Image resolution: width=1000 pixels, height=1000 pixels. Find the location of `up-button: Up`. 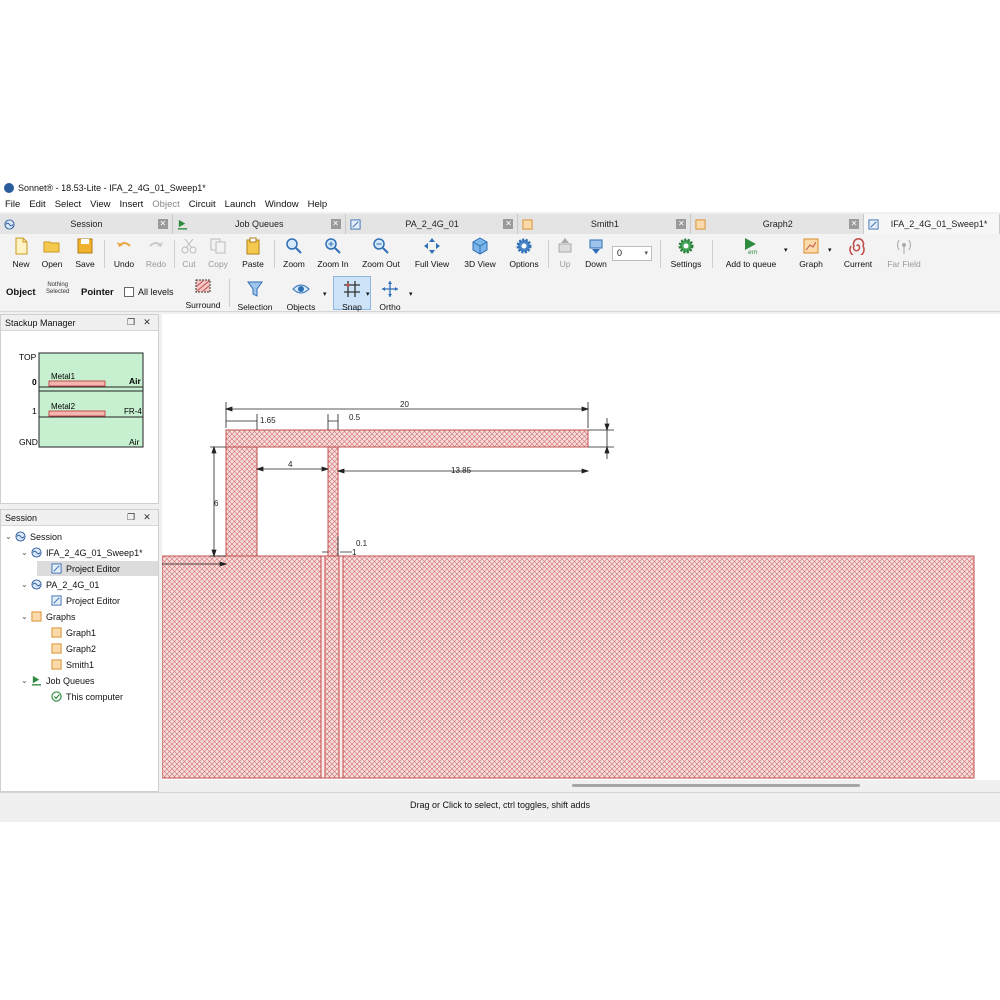

up-button: Up is located at coordinates (565, 254).